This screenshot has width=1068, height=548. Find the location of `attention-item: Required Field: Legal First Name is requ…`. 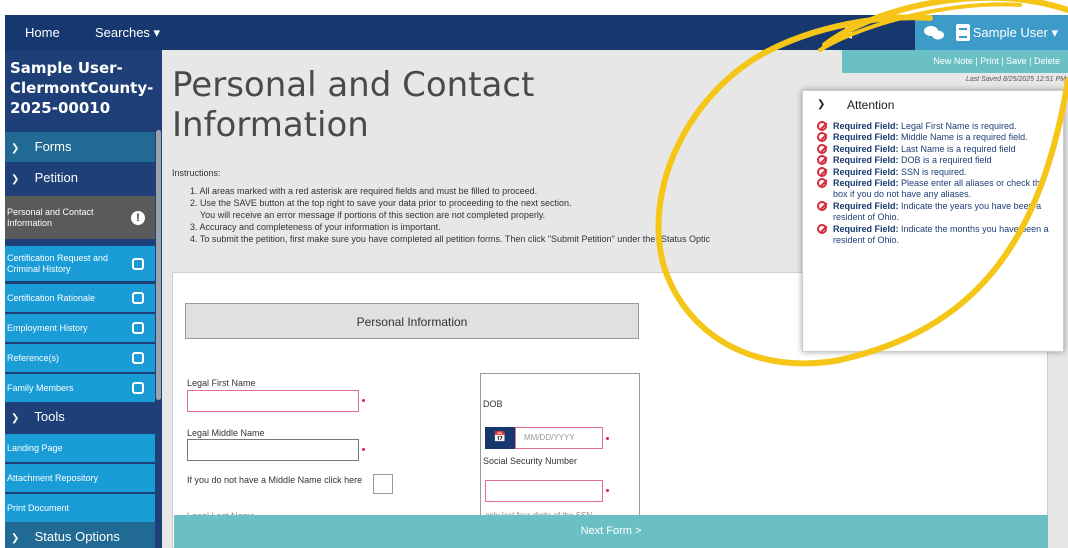

attention-item: Required Field: Legal First Name is requ… is located at coordinates (937, 126).